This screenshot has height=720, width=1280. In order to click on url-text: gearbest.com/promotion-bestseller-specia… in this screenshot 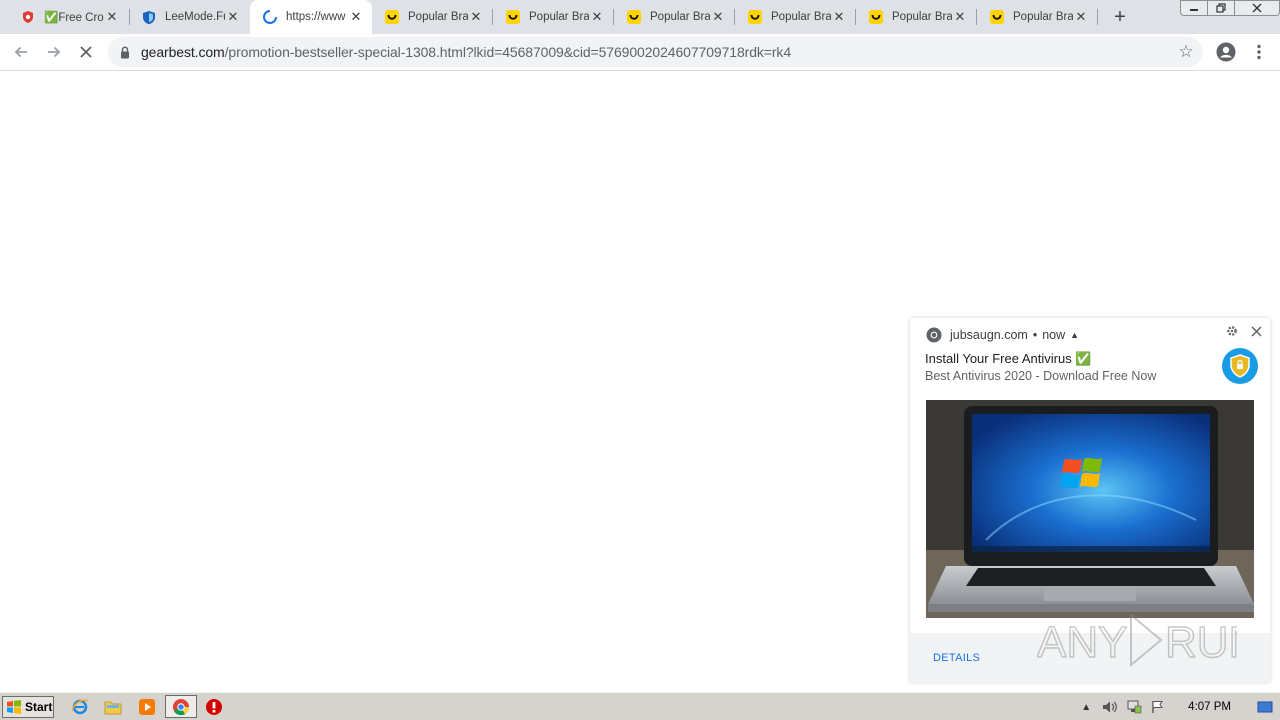, I will do `click(466, 52)`.